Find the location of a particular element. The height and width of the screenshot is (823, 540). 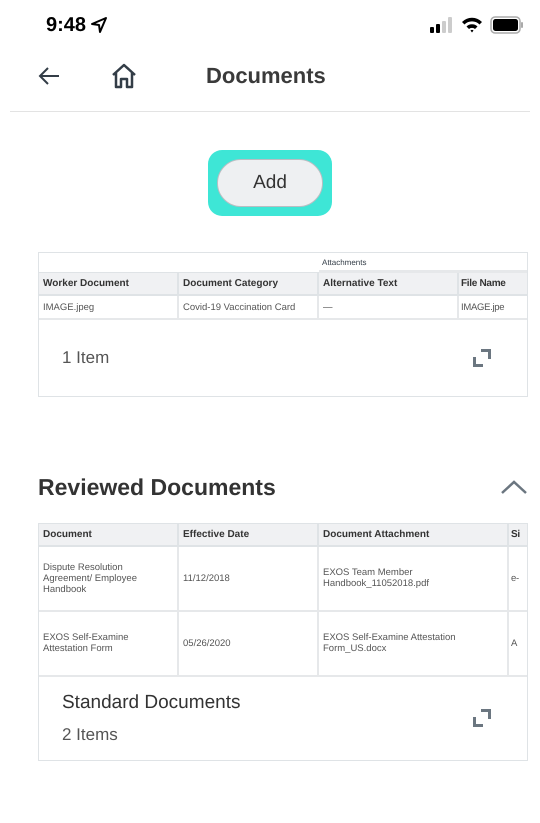

column-header: Worker Document is located at coordinates (109, 283).